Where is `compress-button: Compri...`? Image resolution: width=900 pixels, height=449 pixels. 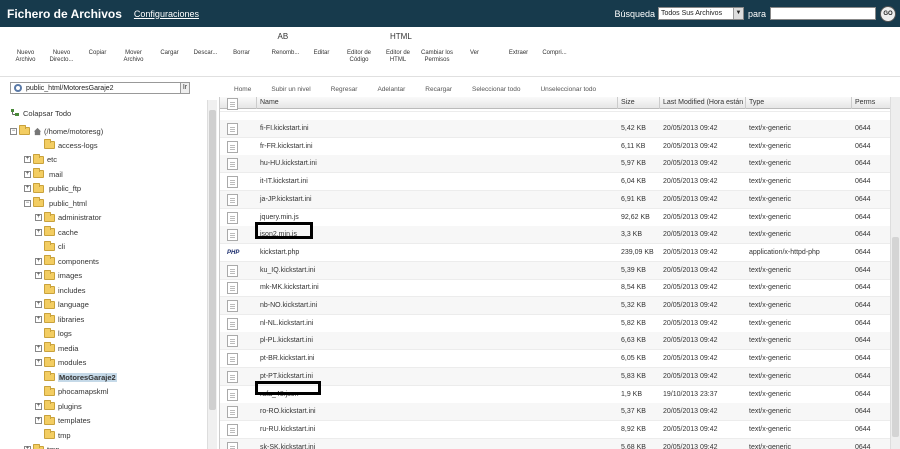 compress-button: Compri... is located at coordinates (554, 54).